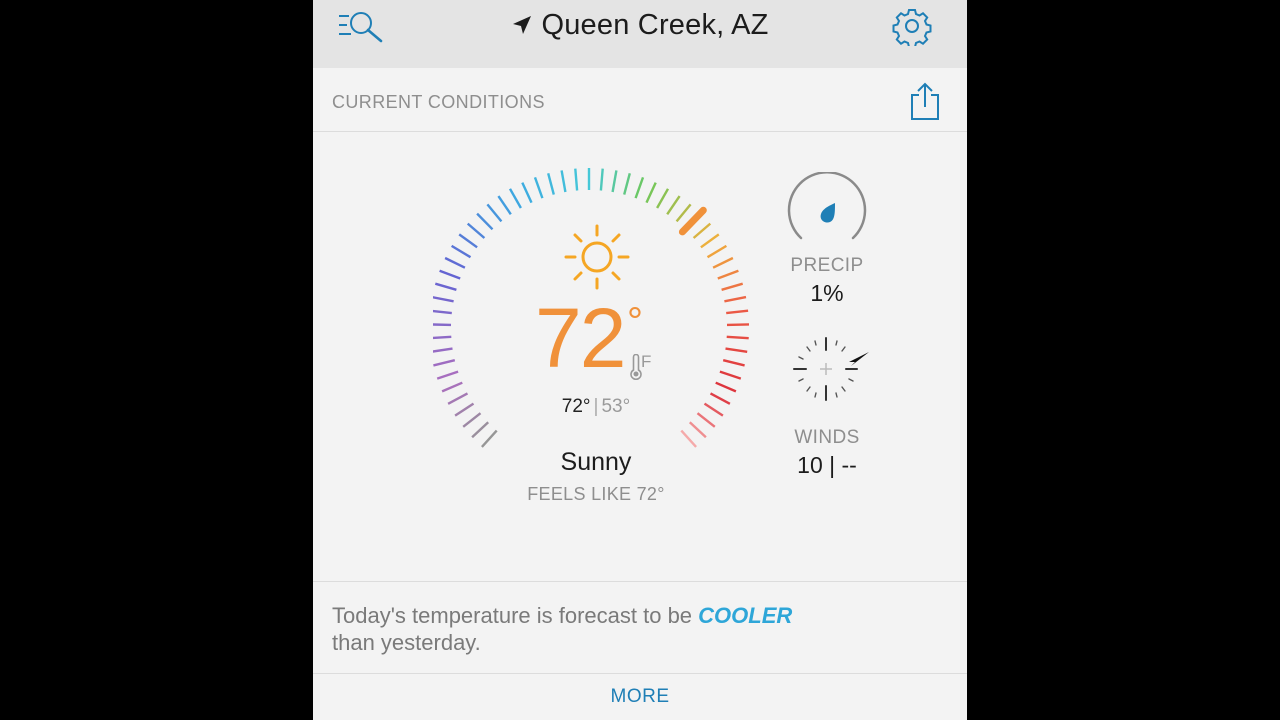 This screenshot has width=1280, height=720. Describe the element at coordinates (827, 265) in the screenshot. I see `precip-label: PRECIP` at that location.